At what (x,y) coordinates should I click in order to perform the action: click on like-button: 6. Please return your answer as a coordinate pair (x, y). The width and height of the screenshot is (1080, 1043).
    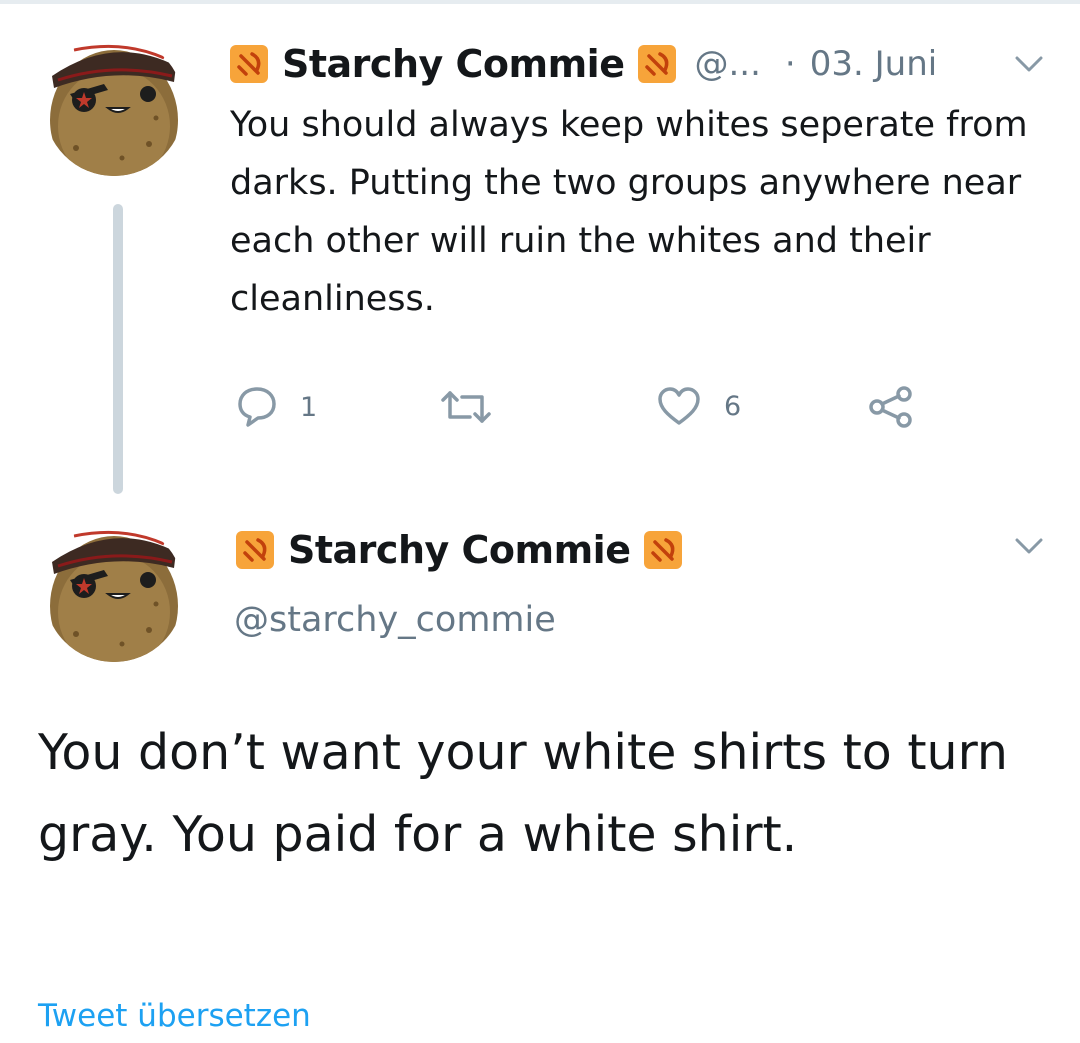
    Looking at the image, I should click on (698, 406).